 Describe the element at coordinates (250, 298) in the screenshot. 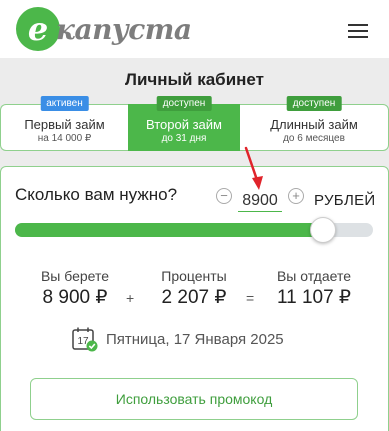

I see `equals-sign: =` at that location.